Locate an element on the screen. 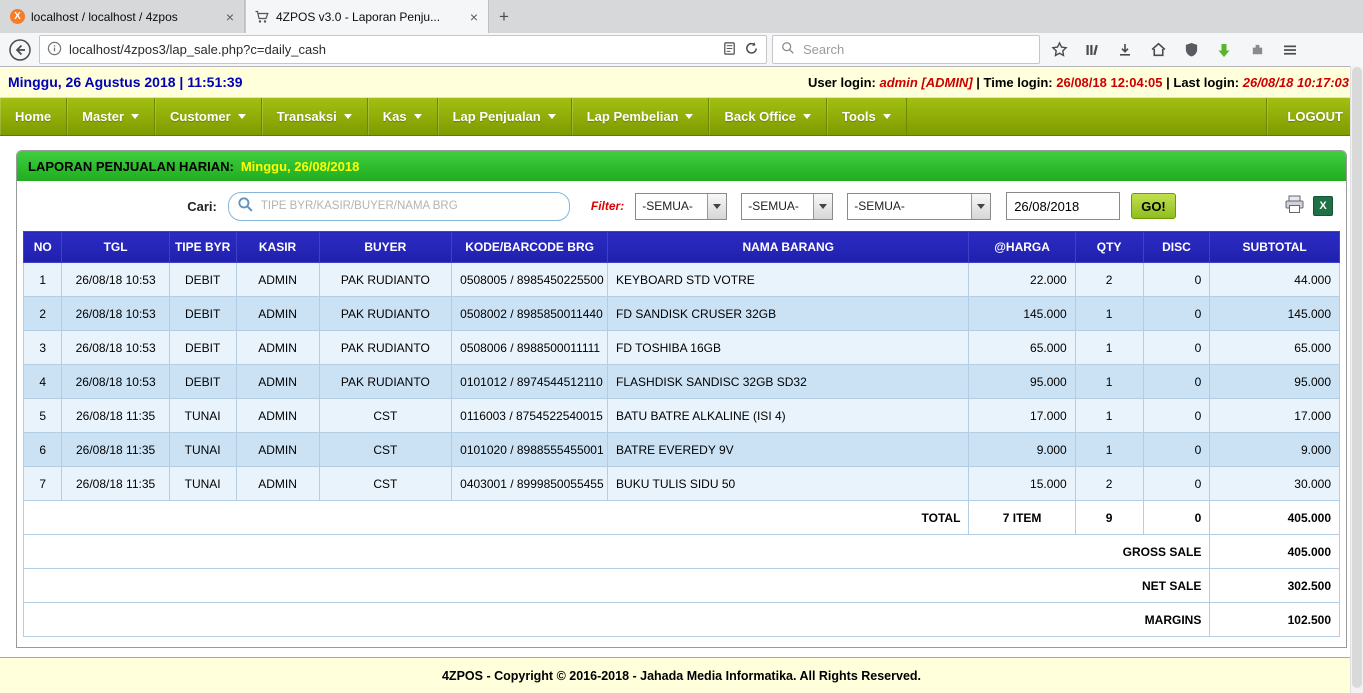  browser-tab-localhost: X localhost / localhost / 4zpos × is located at coordinates (123, 16).